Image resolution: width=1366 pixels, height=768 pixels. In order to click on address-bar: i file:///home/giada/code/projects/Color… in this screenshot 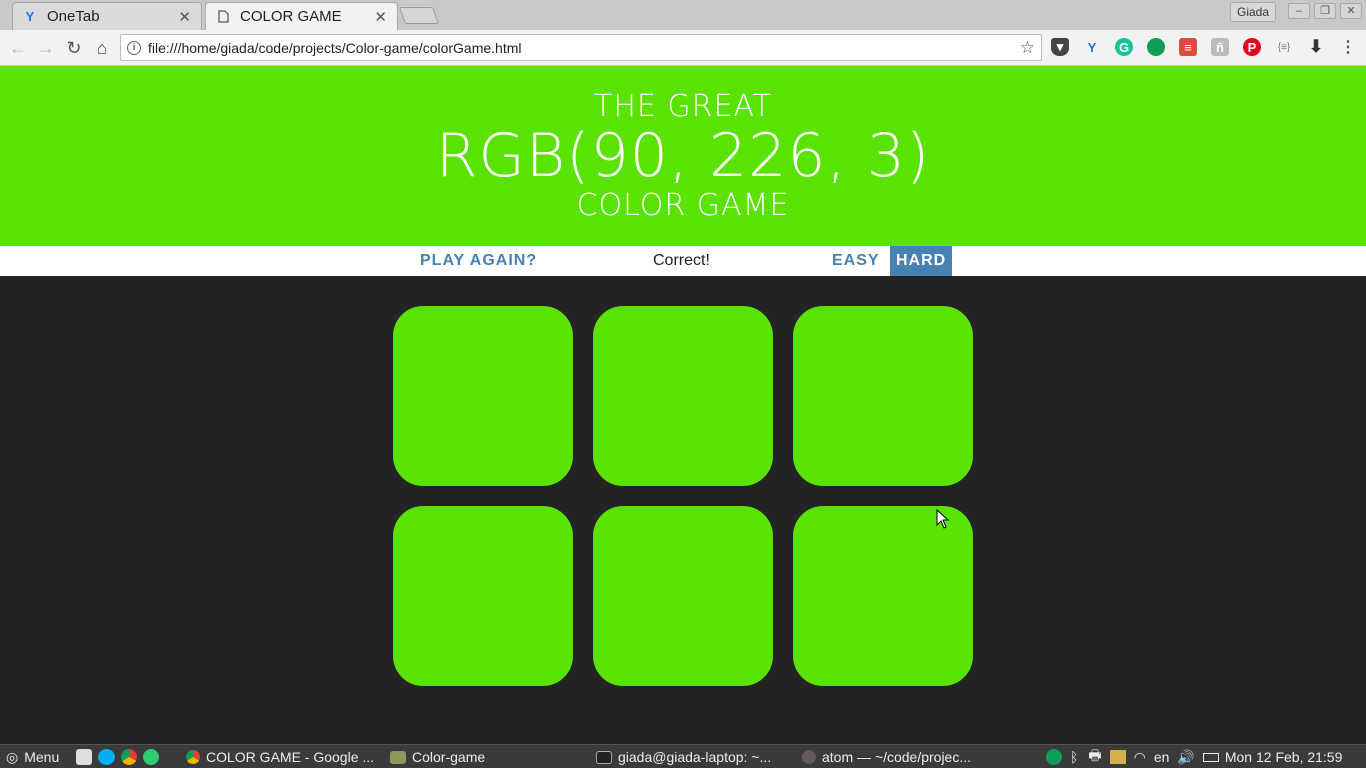, I will do `click(581, 47)`.